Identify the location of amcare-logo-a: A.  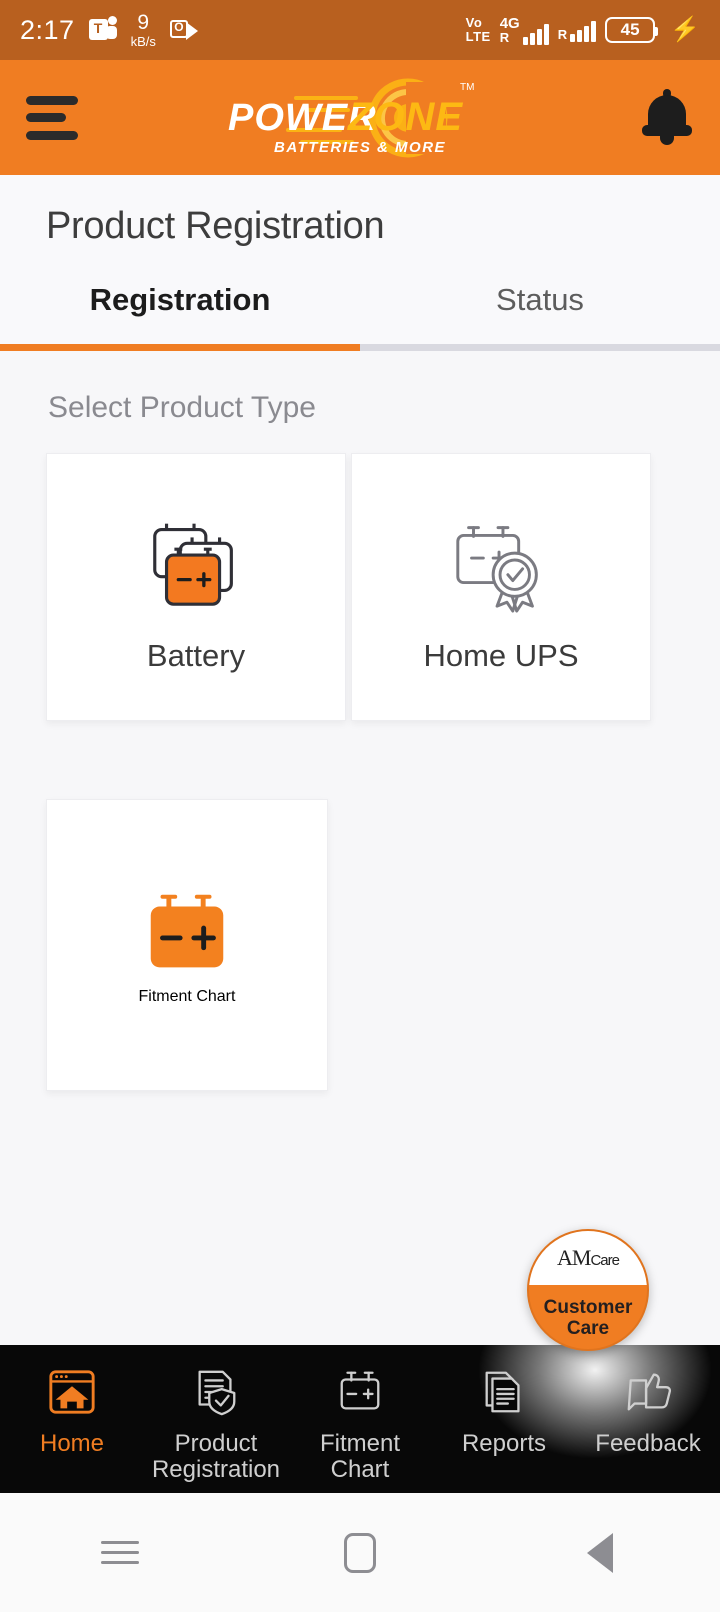
(565, 1257).